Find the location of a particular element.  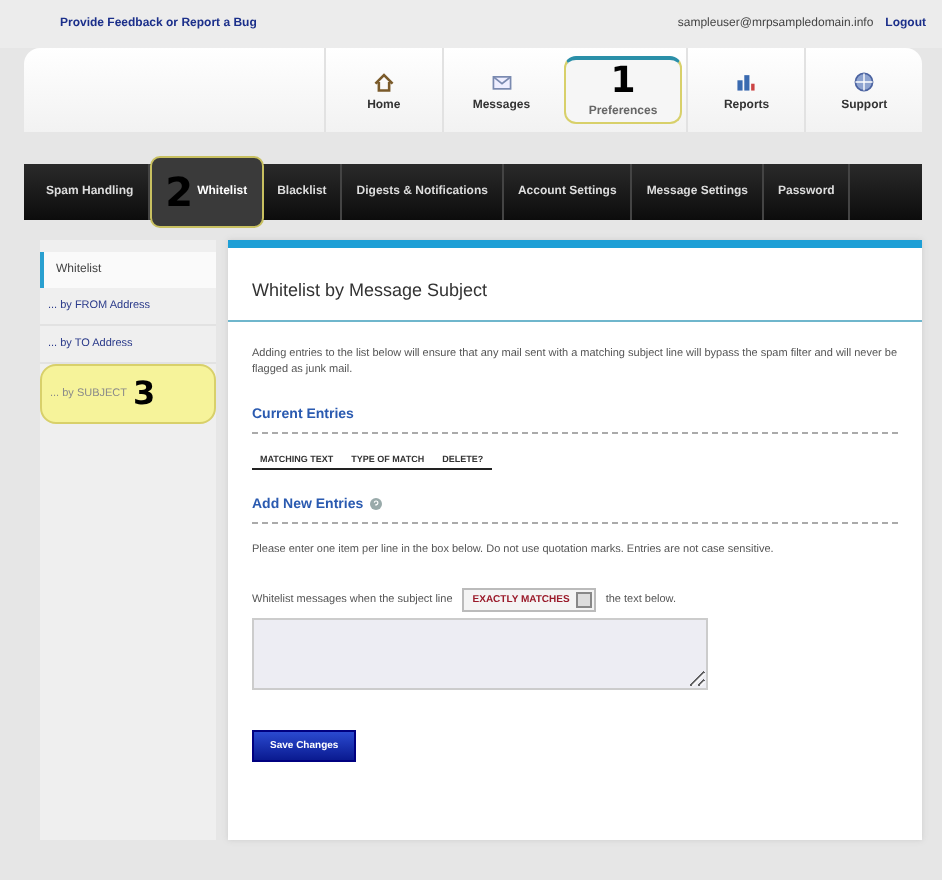

house-icon is located at coordinates (383, 81).